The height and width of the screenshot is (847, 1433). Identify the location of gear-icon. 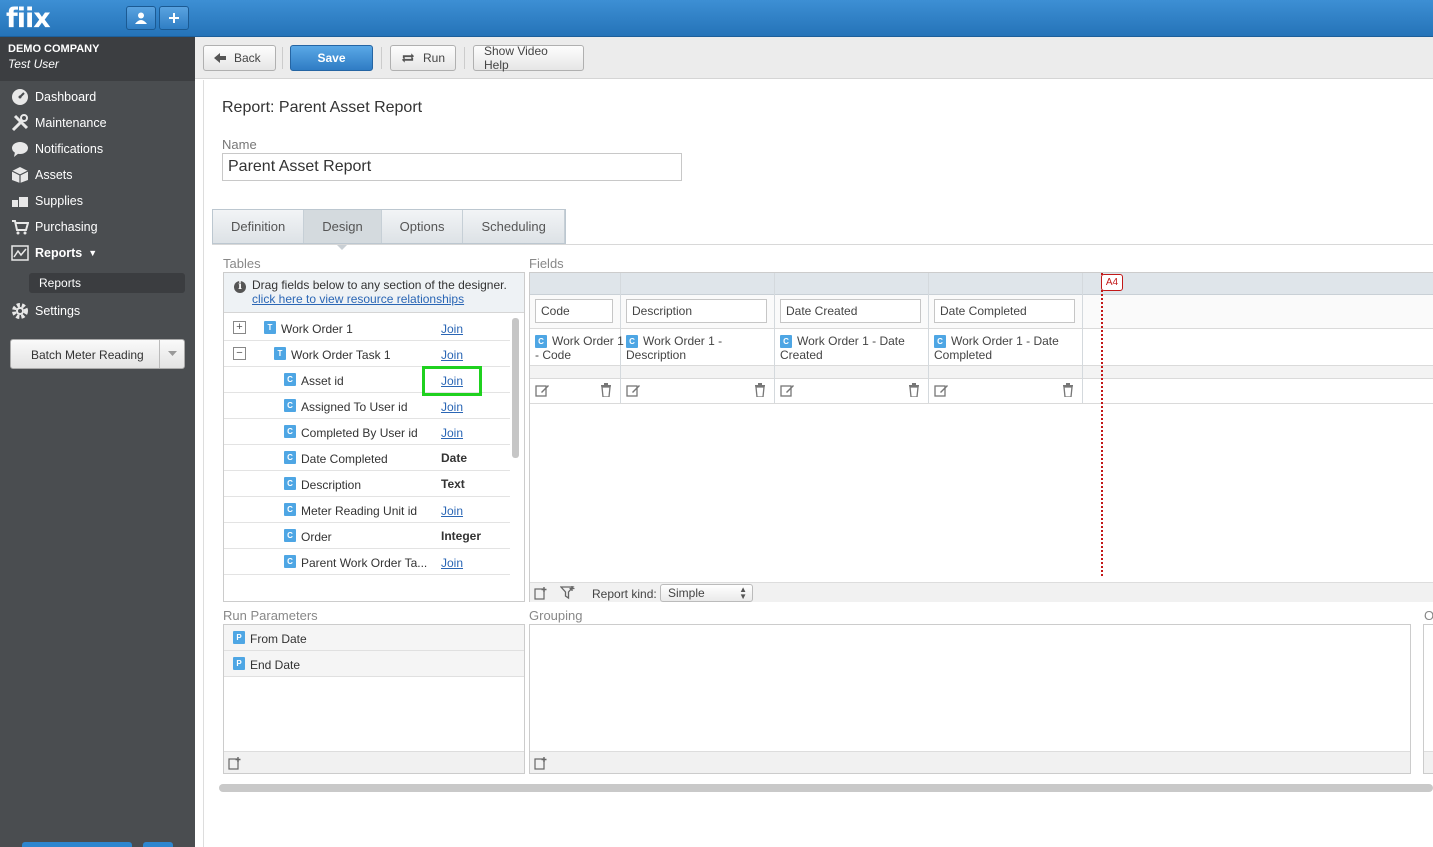
(20, 311).